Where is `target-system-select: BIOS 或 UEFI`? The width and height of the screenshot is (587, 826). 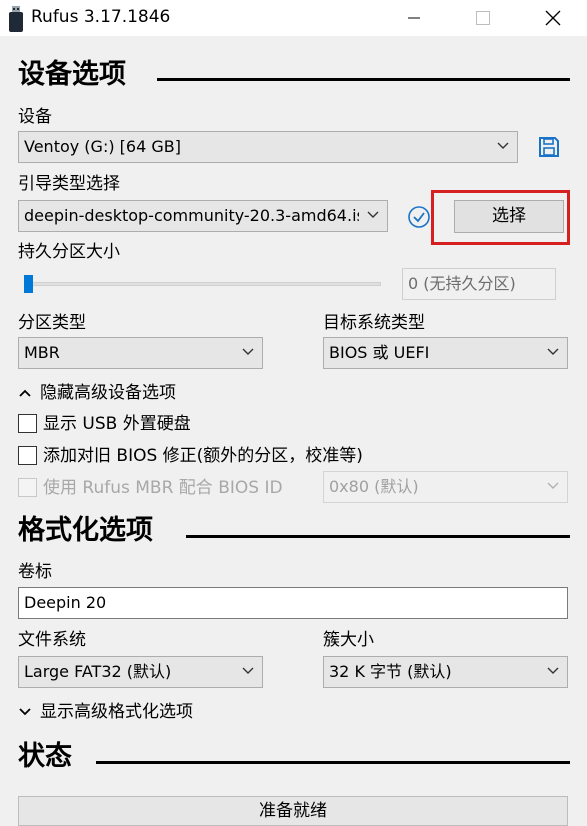
target-system-select: BIOS 或 UEFI is located at coordinates (445, 353).